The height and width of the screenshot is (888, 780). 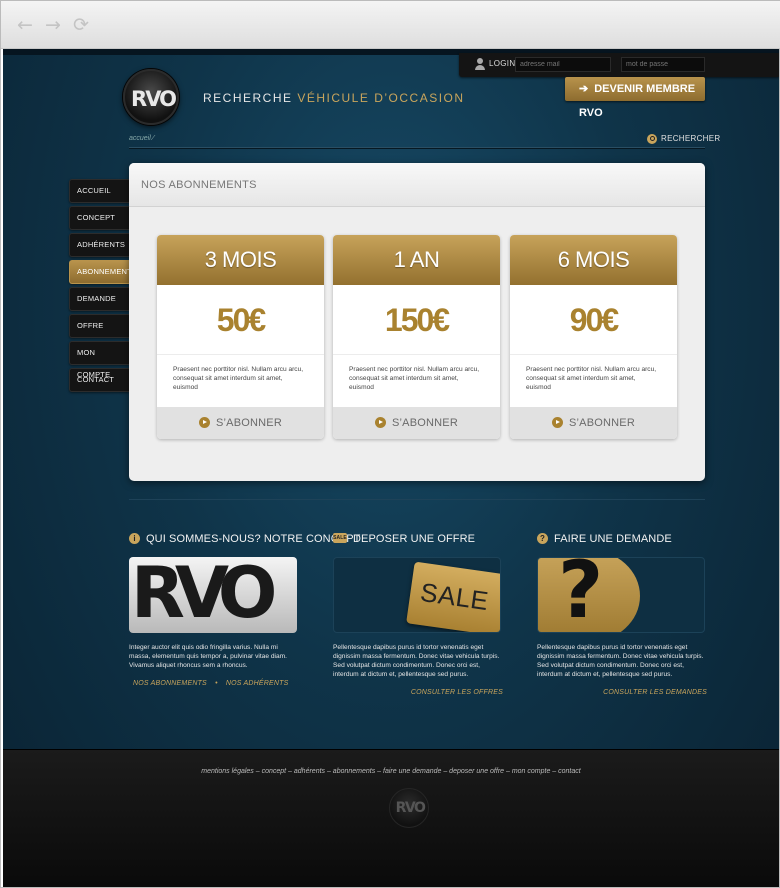 What do you see at coordinates (418, 692) in the screenshot?
I see `link-consulter-offres: CONSULTER LES OFFRES` at bounding box center [418, 692].